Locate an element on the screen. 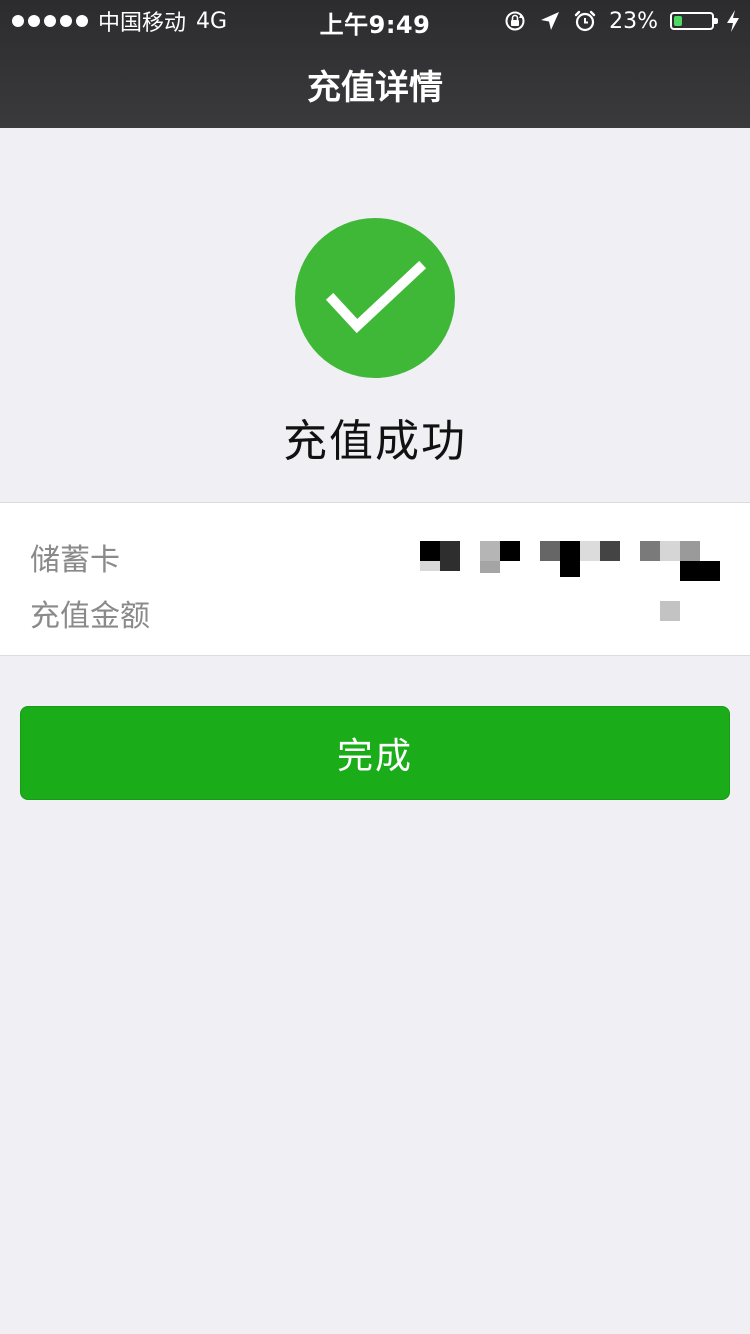 This screenshot has height=1334, width=750. checkmark-icon is located at coordinates (375, 298).